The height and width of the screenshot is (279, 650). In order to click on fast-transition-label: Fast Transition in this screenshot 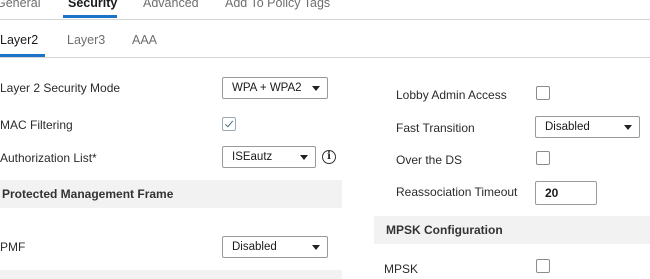, I will do `click(435, 128)`.